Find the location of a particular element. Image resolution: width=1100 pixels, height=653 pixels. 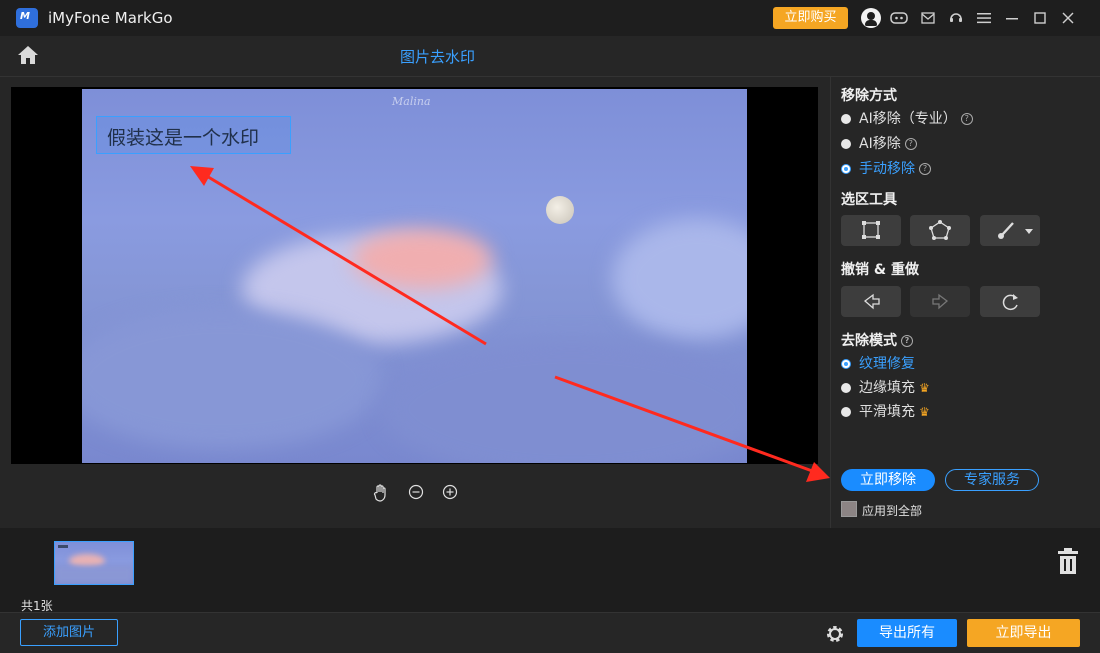

radio-label: 手动移除 is located at coordinates (887, 169).